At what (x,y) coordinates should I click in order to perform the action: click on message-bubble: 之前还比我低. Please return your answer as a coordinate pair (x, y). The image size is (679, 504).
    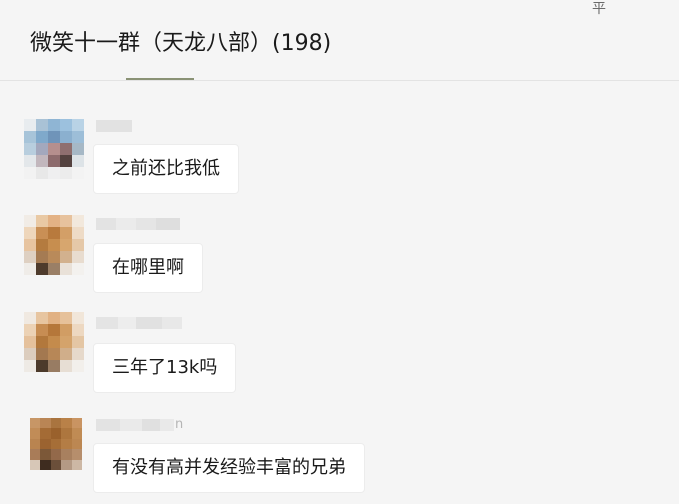
    Looking at the image, I should click on (166, 169).